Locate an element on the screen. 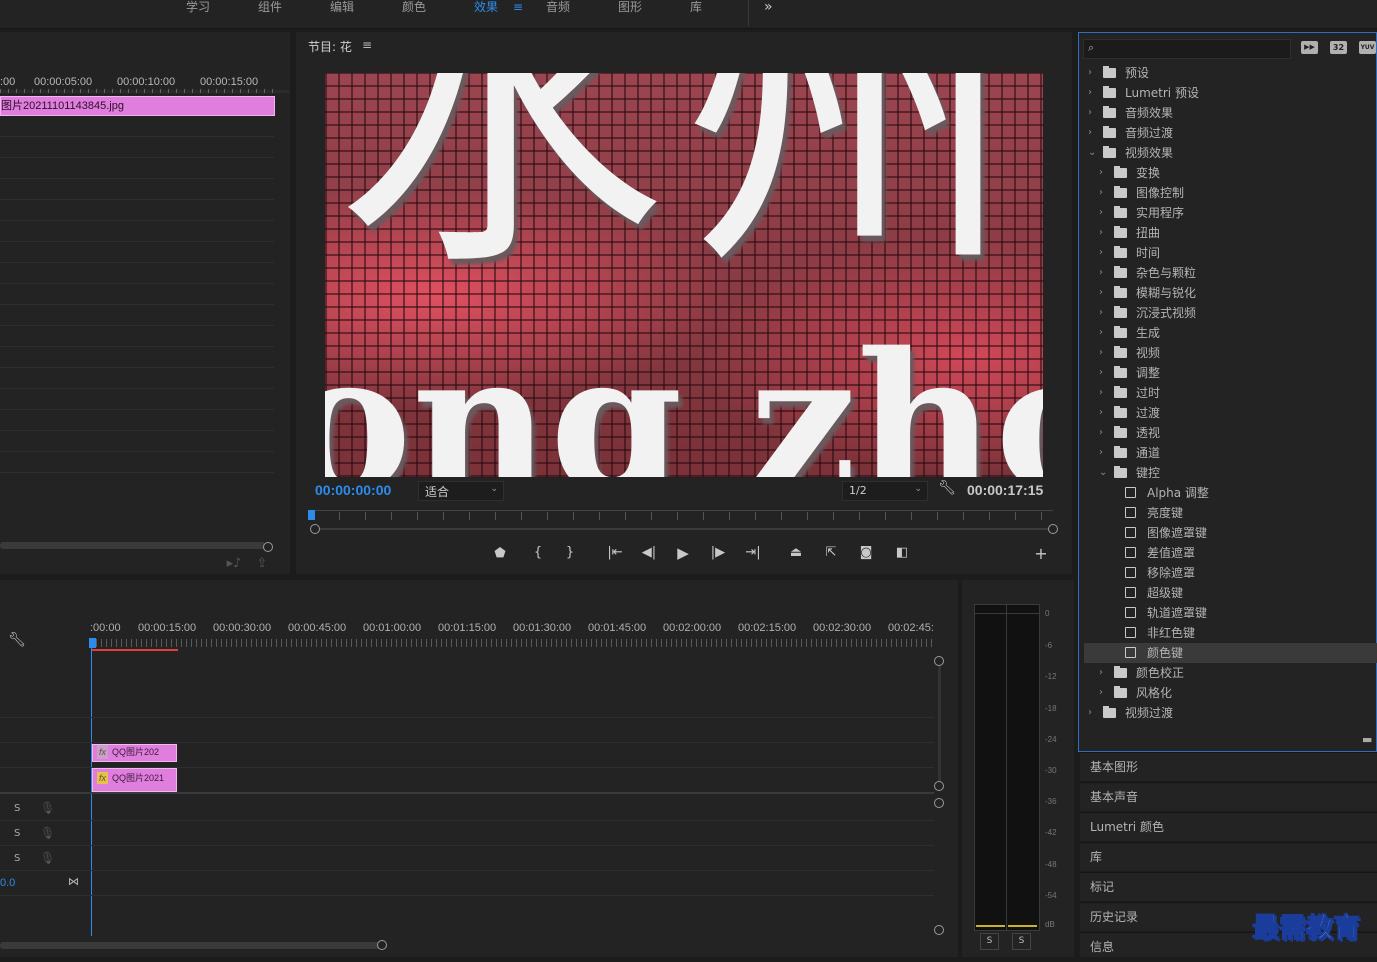 The height and width of the screenshot is (962, 1377). new-bin-icon: ▬ is located at coordinates (1367, 739).